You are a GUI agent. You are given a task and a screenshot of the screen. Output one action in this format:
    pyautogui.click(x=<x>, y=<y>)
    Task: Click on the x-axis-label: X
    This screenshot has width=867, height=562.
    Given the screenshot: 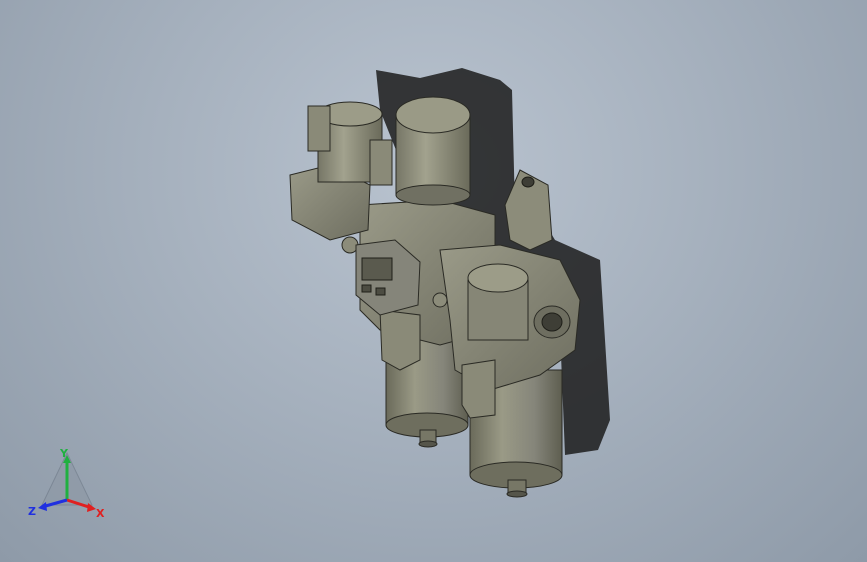 What is the action you would take?
    pyautogui.click(x=100, y=513)
    